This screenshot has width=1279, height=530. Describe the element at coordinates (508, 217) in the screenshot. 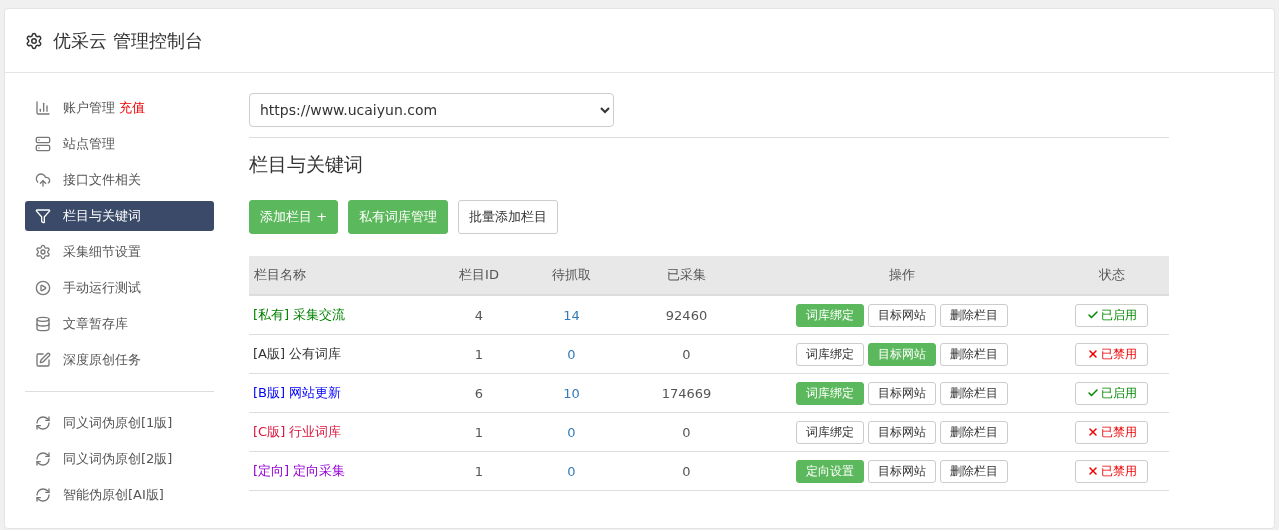

I see `toolbar-button: 批量添加栏目` at that location.